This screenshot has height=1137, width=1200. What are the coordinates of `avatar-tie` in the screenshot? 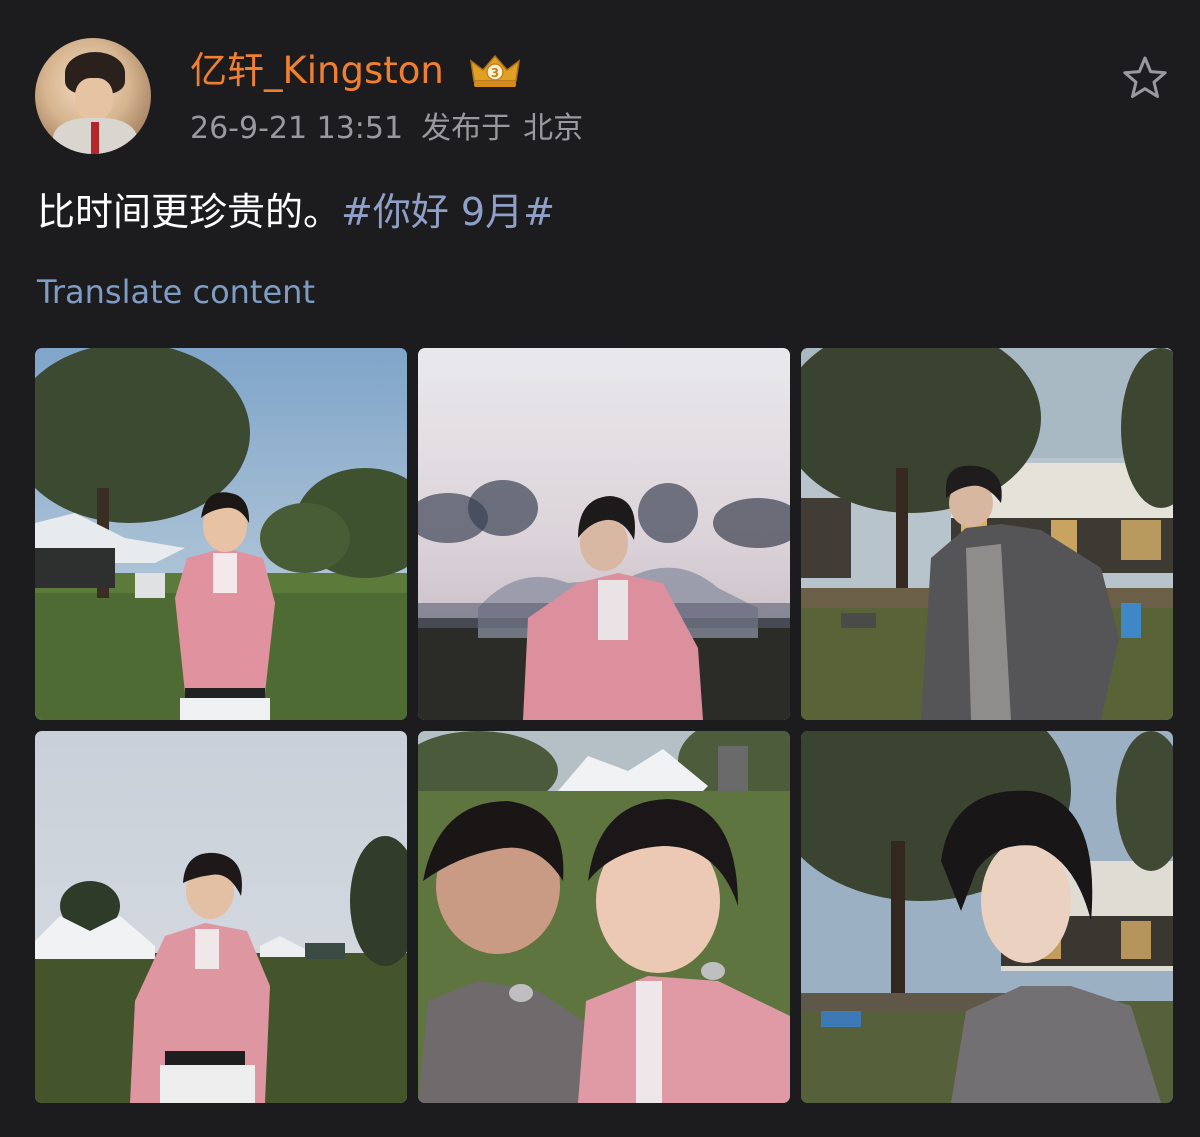 It's located at (95, 138).